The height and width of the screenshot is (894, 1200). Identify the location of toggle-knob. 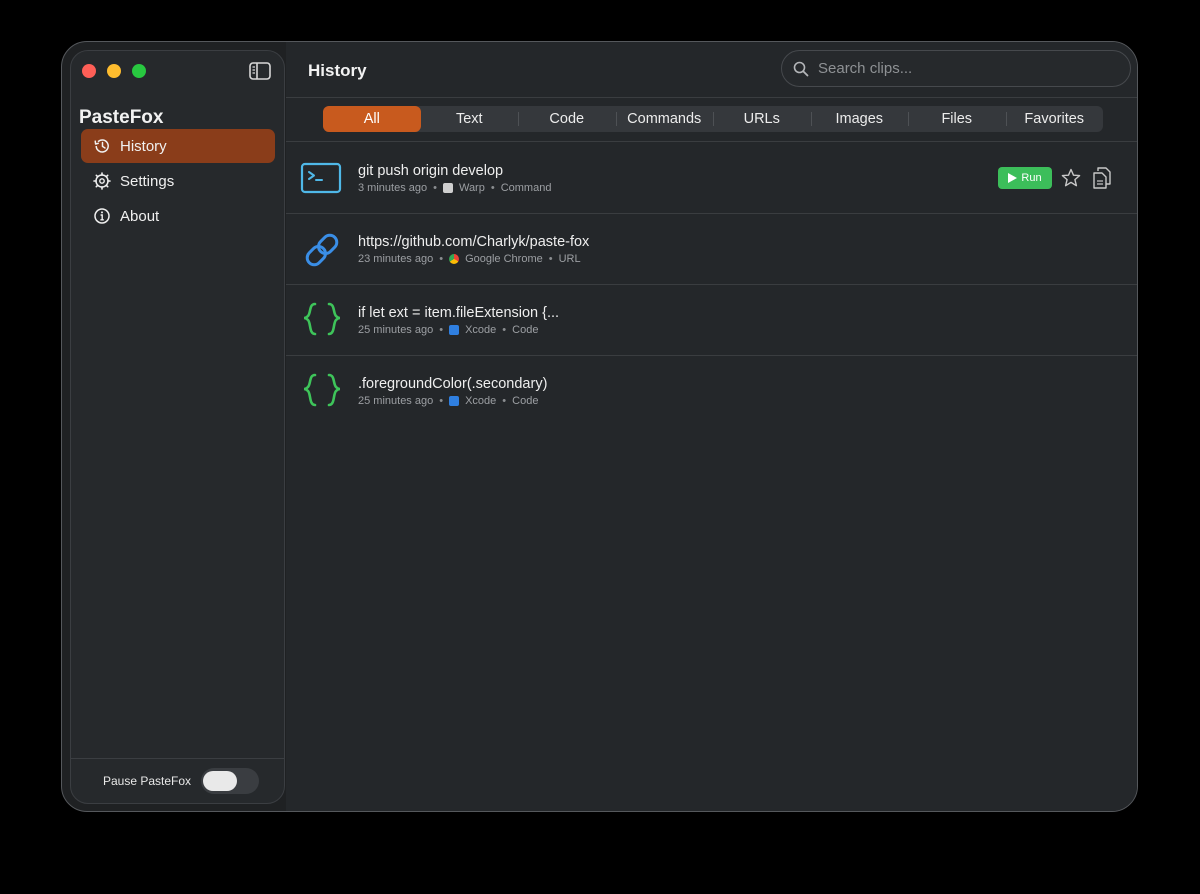
(220, 781).